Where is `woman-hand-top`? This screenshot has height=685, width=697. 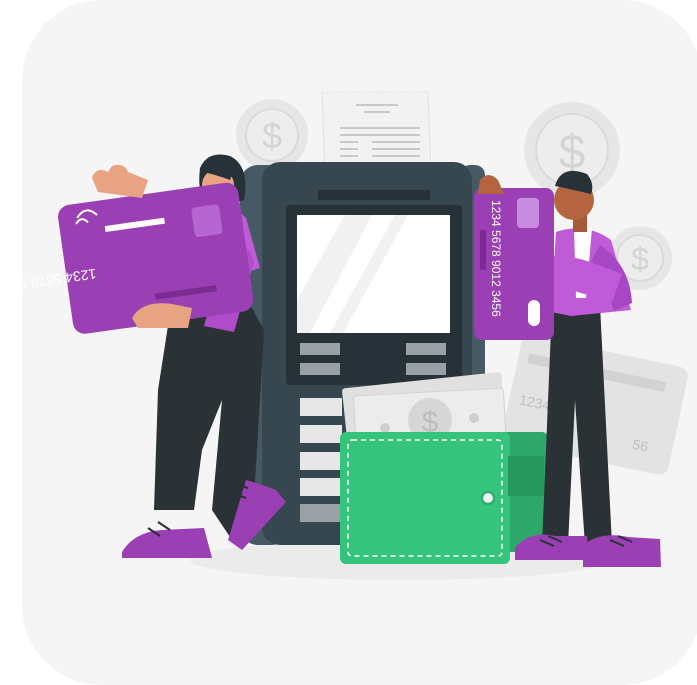
woman-hand-top is located at coordinates (120, 181).